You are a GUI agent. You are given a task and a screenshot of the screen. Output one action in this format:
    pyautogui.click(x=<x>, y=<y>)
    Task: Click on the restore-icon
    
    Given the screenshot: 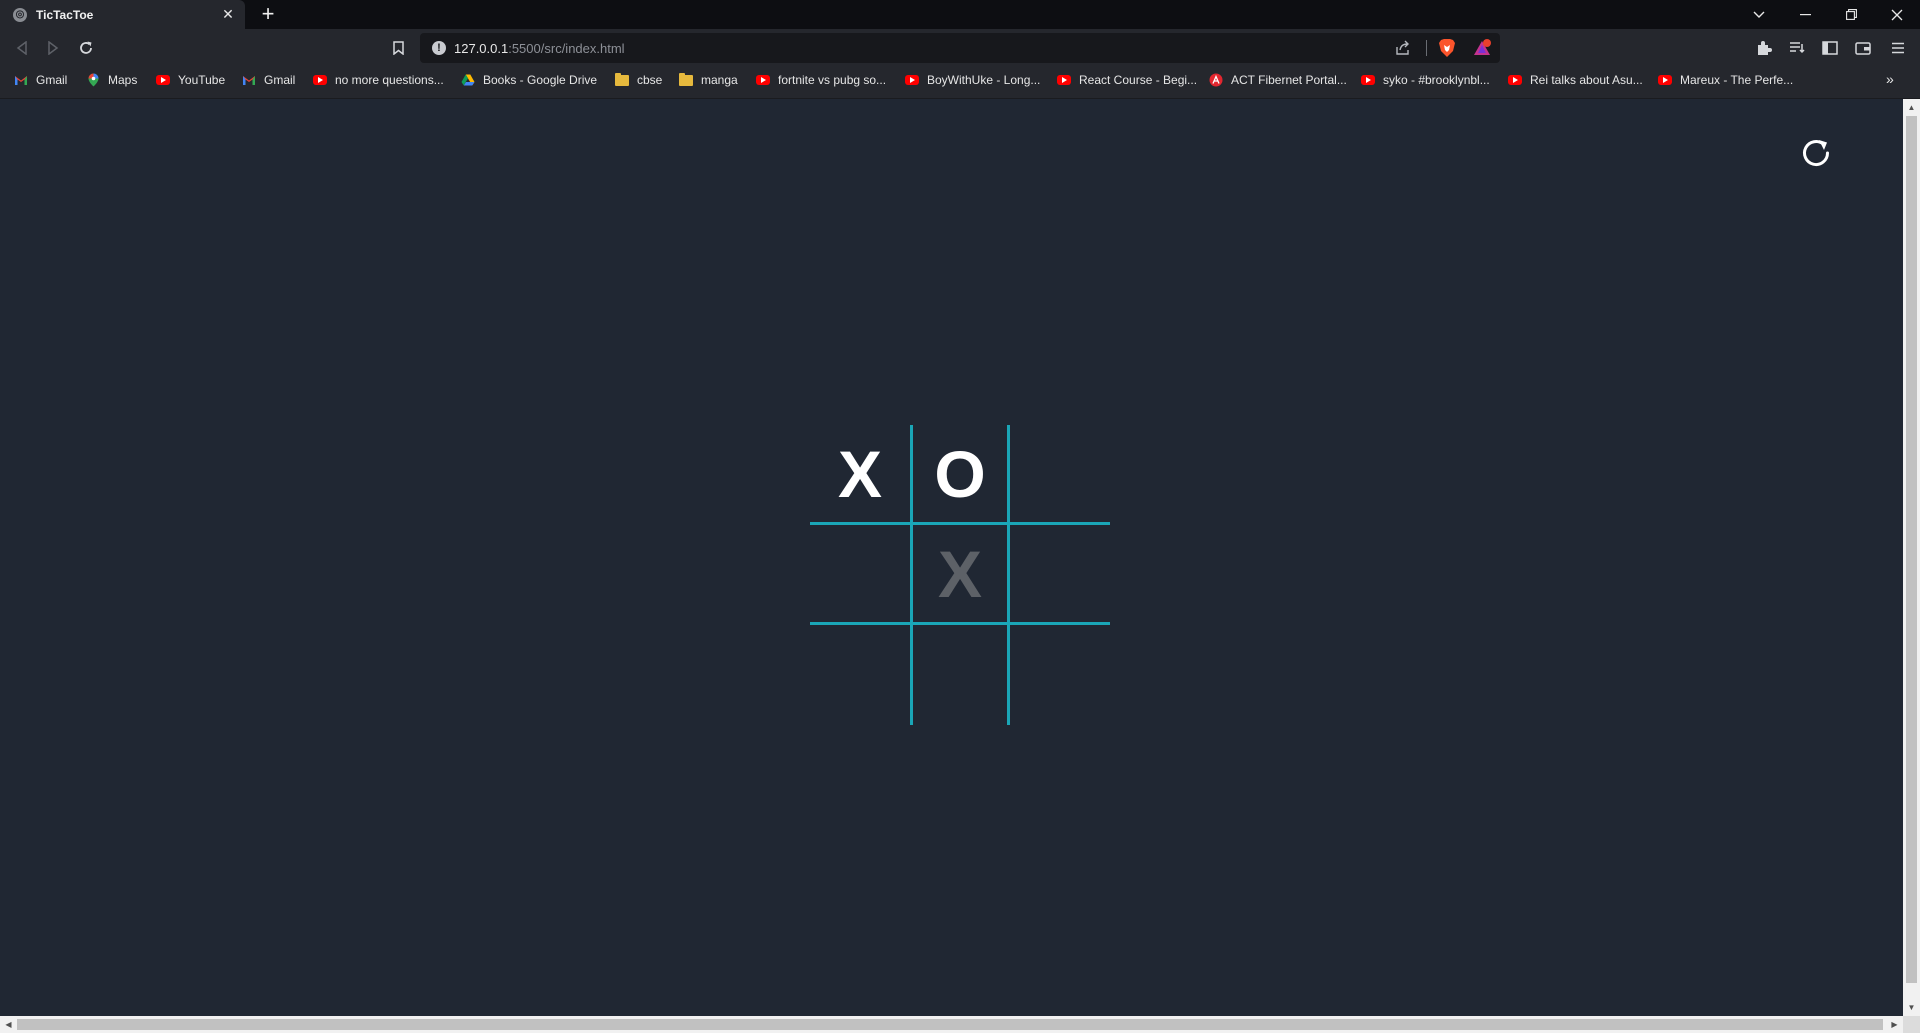 What is the action you would take?
    pyautogui.click(x=1851, y=14)
    